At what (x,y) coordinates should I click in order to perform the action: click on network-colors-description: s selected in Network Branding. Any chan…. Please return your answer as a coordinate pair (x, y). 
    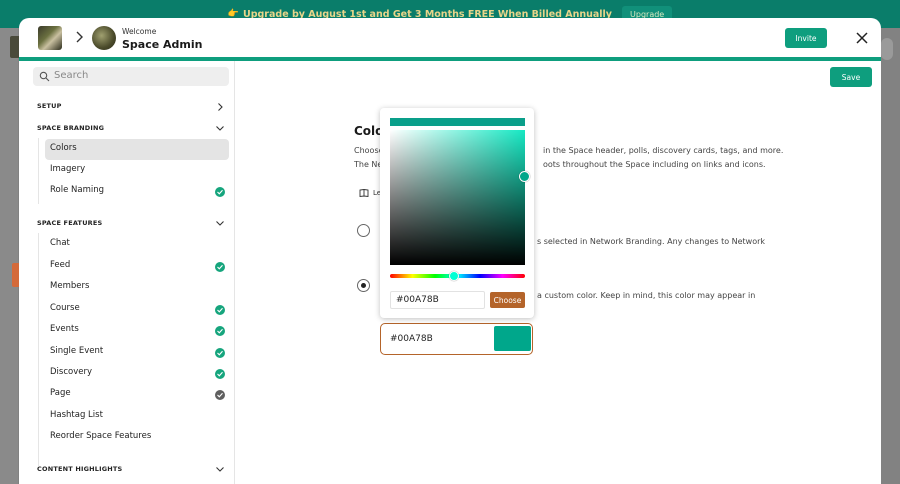
    Looking at the image, I should click on (651, 241).